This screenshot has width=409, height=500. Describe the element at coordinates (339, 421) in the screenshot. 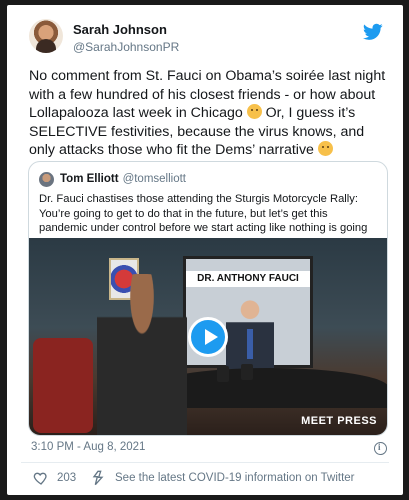

I see `video-logo: MEET PRESS` at that location.